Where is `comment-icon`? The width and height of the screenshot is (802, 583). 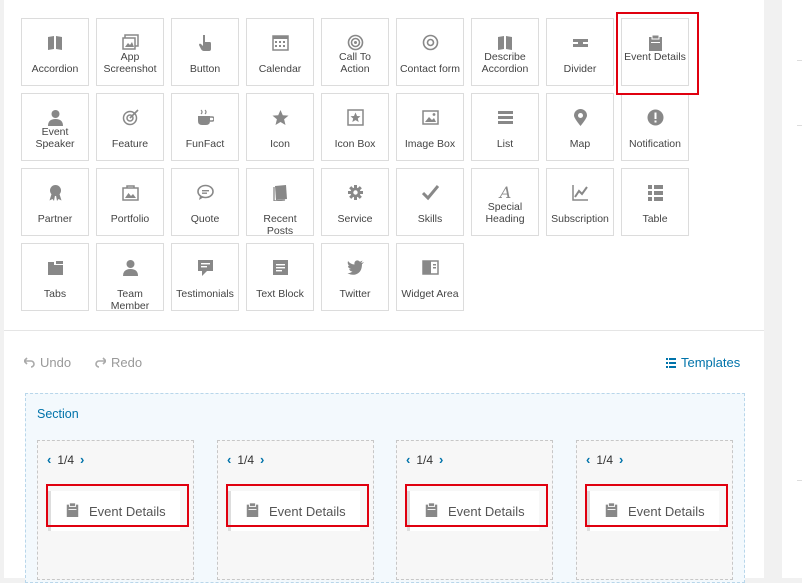
comment-icon is located at coordinates (205, 267).